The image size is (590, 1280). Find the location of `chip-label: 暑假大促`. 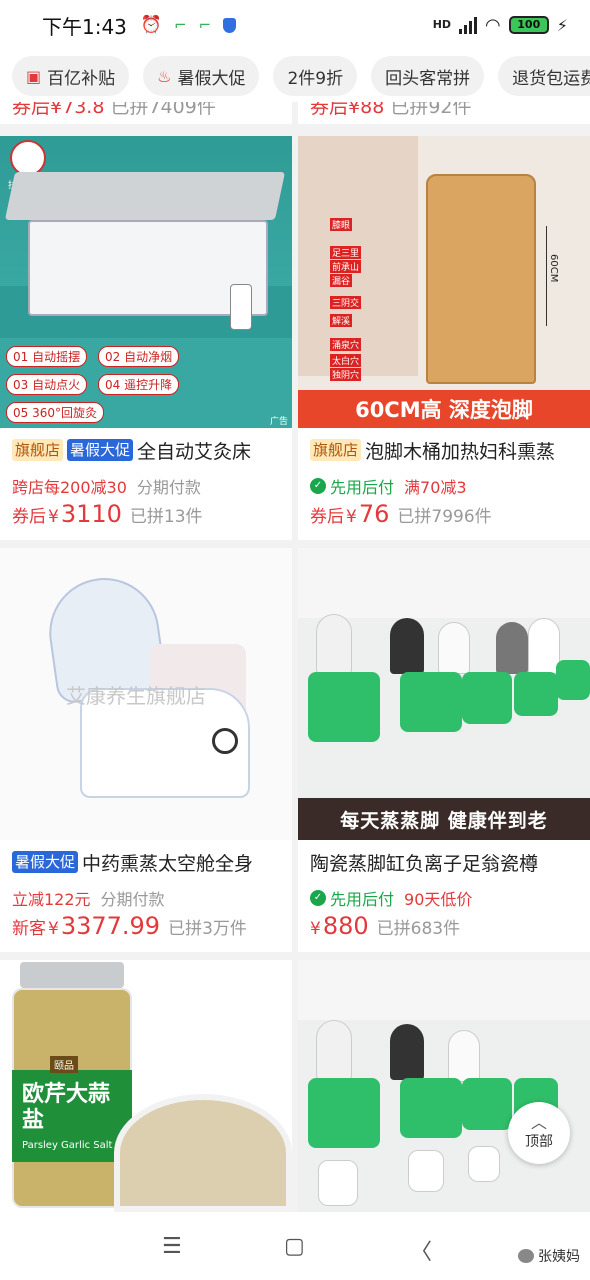

chip-label: 暑假大促 is located at coordinates (211, 78).